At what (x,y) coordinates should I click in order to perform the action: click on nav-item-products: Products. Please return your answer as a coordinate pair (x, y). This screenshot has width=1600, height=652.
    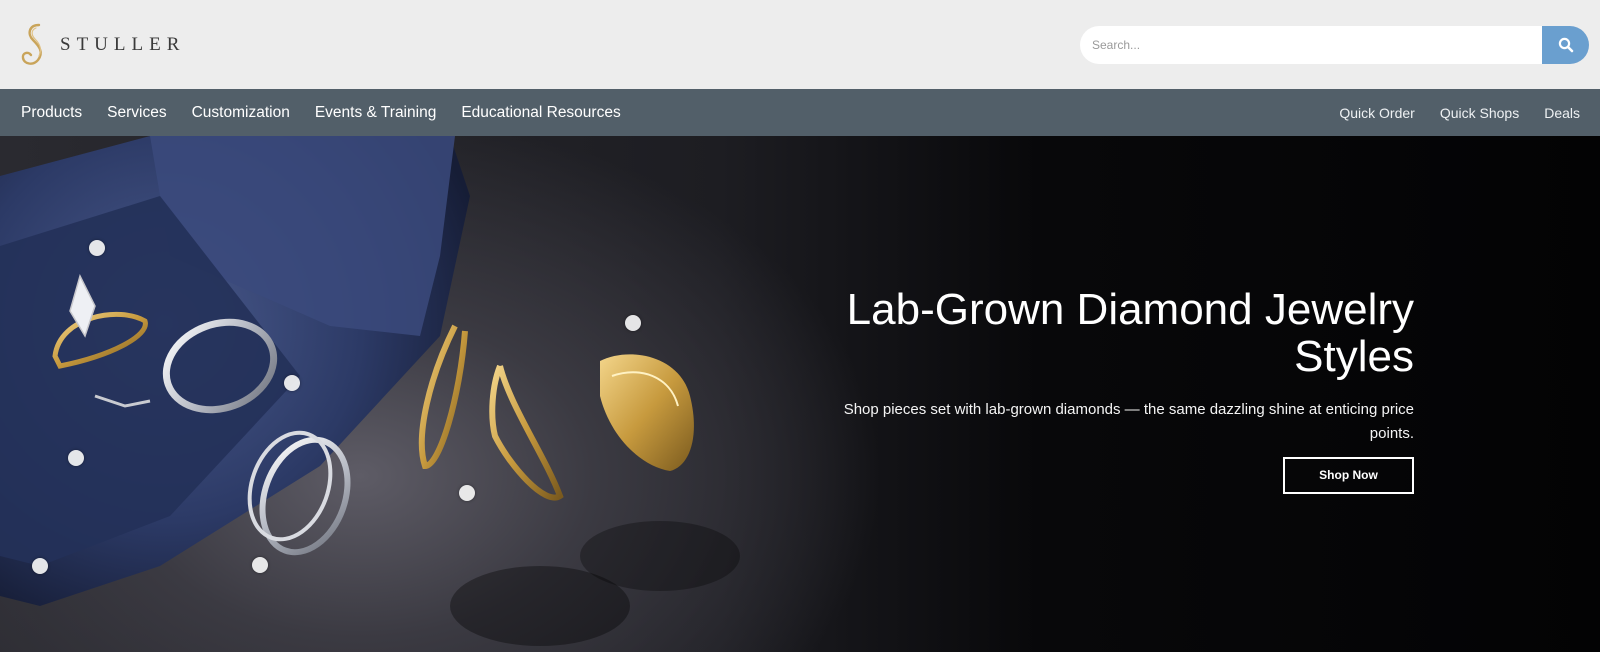
    Looking at the image, I should click on (51, 113).